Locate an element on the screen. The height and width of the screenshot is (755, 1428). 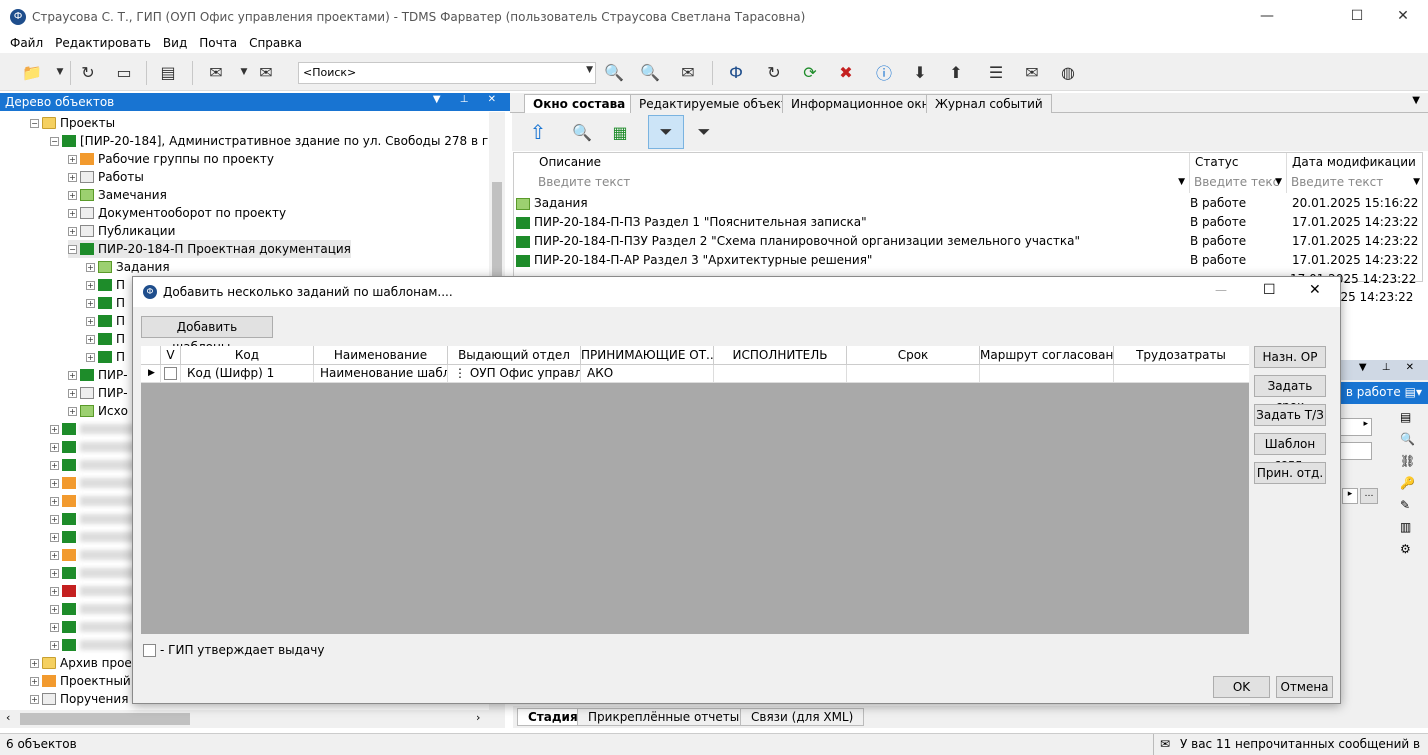
minimize-button: — is located at coordinates (1267, 16).